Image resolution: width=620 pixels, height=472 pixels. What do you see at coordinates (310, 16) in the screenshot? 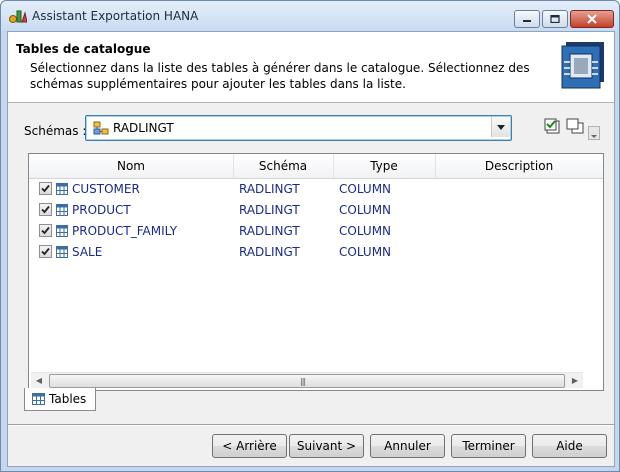
I see `title-bar: Assistant Exportation HANA` at bounding box center [310, 16].